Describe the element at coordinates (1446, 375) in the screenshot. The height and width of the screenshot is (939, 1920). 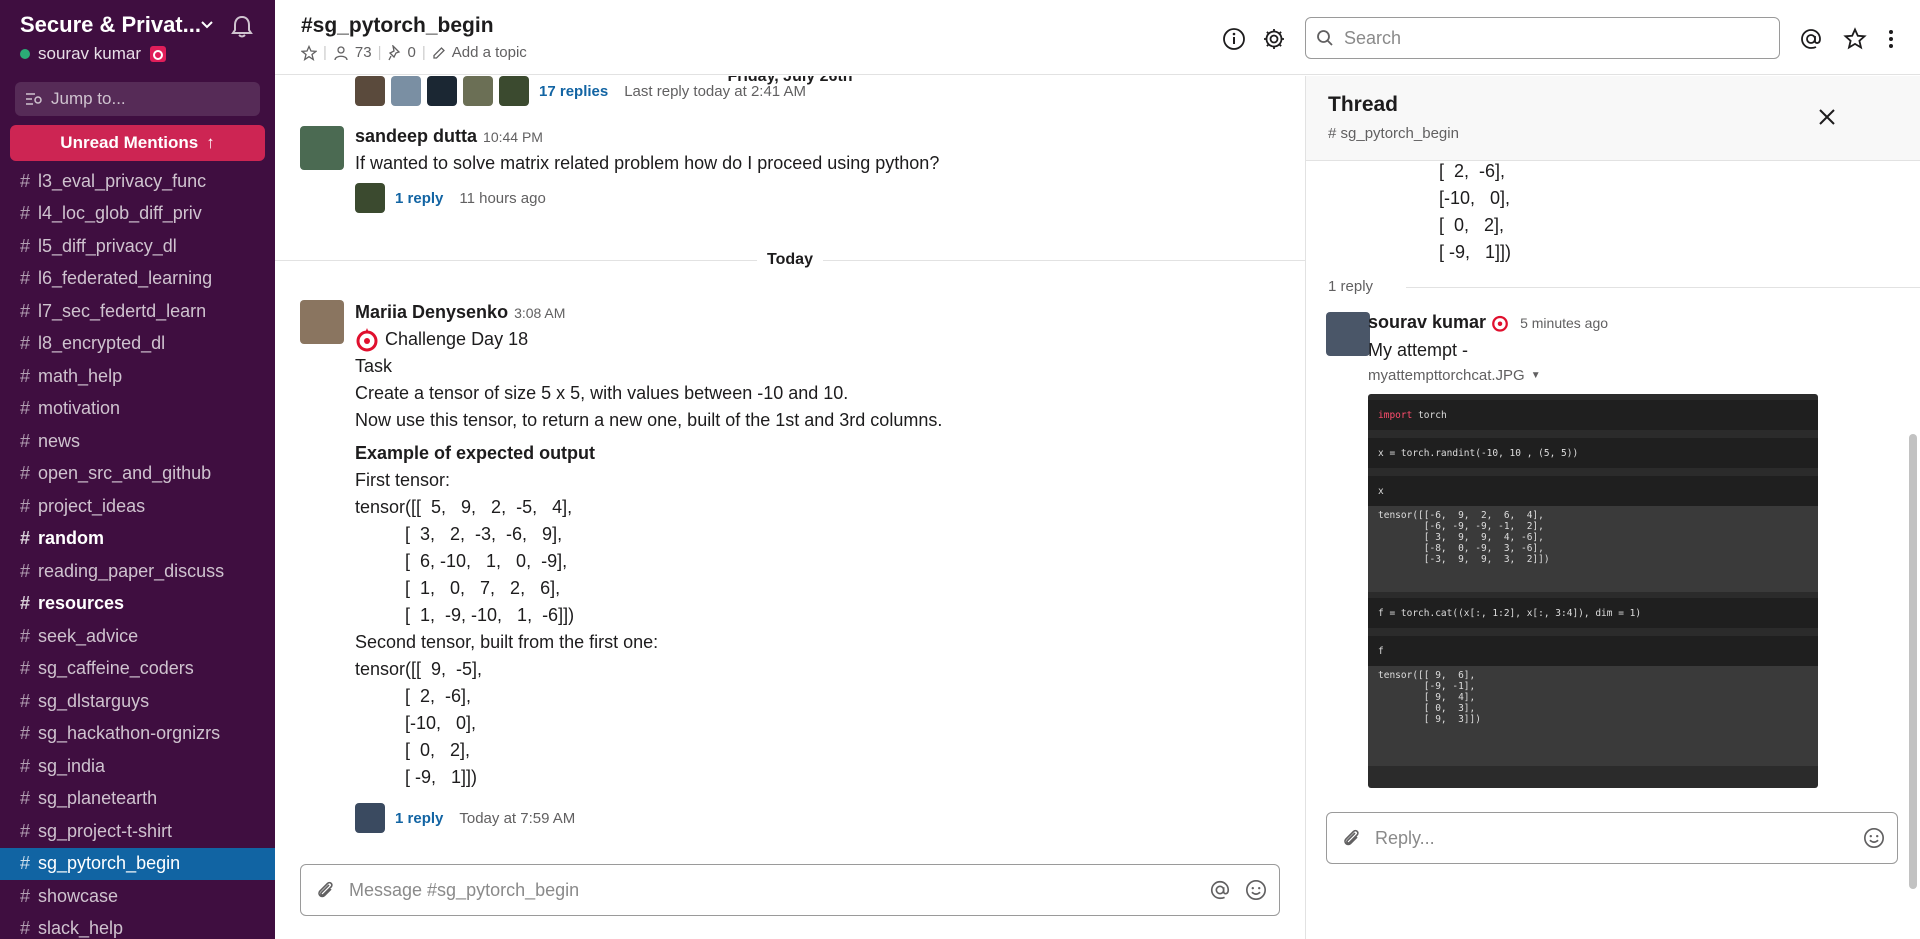
I see `file-name: myattempttorchcat.JPG` at that location.